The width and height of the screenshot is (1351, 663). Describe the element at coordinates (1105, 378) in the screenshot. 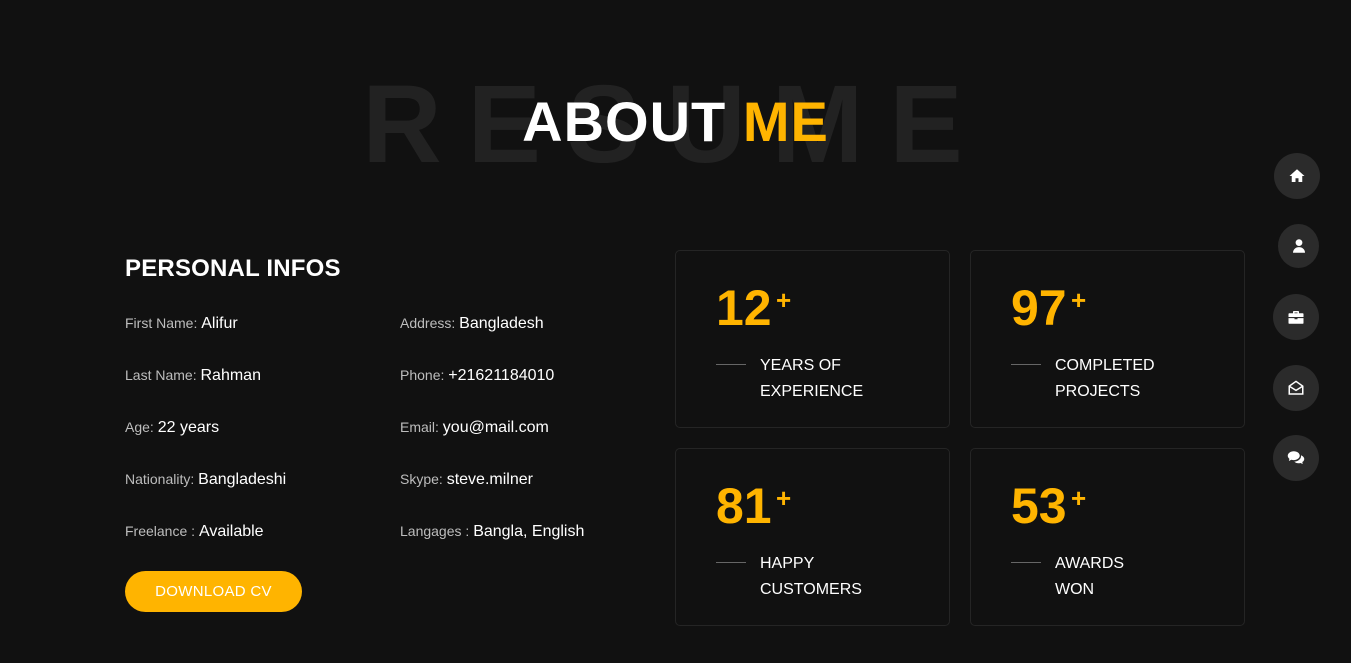

I see `stat-label: COMPLETED PROJECTS` at that location.